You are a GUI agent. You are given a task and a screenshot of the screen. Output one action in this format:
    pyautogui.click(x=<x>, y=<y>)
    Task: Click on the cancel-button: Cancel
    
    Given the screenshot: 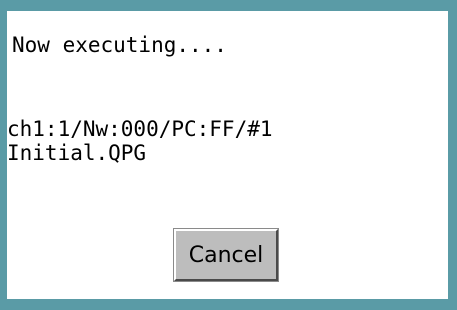 What is the action you would take?
    pyautogui.click(x=226, y=255)
    